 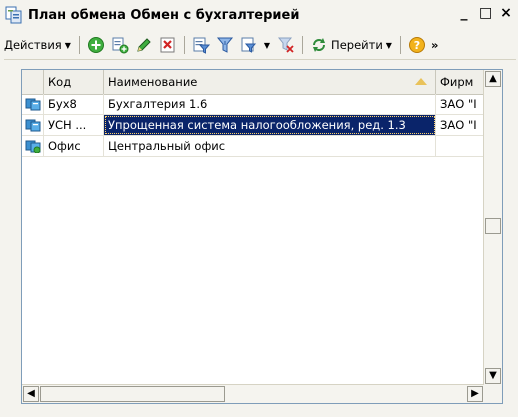 What do you see at coordinates (33, 45) in the screenshot?
I see `actions-label: Действия` at bounding box center [33, 45].